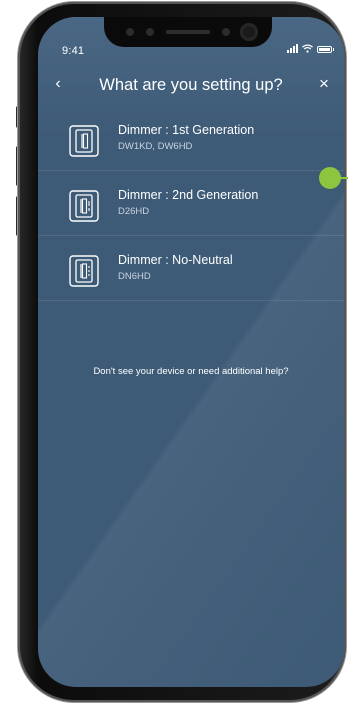 The image size is (348, 704). Describe the element at coordinates (155, 146) in the screenshot. I see `device-models: DW1KD, DW6HD` at that location.